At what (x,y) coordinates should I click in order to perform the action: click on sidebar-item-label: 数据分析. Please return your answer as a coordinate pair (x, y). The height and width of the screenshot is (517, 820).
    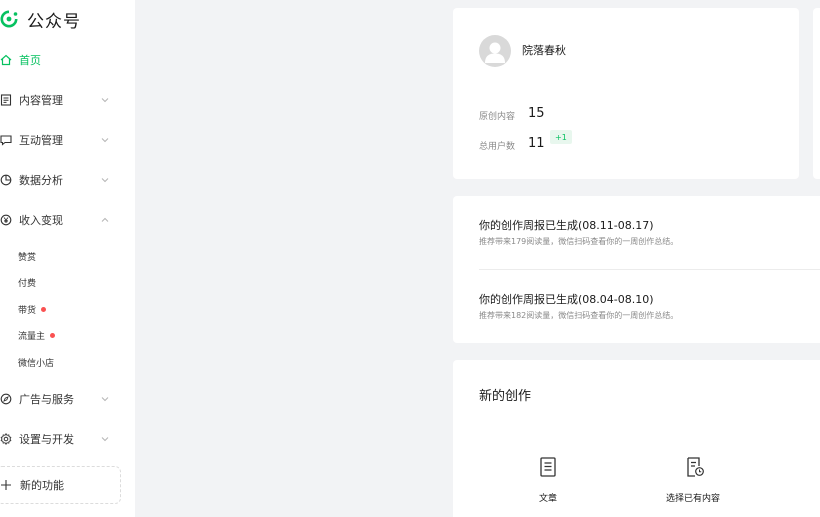
    Looking at the image, I should click on (41, 180).